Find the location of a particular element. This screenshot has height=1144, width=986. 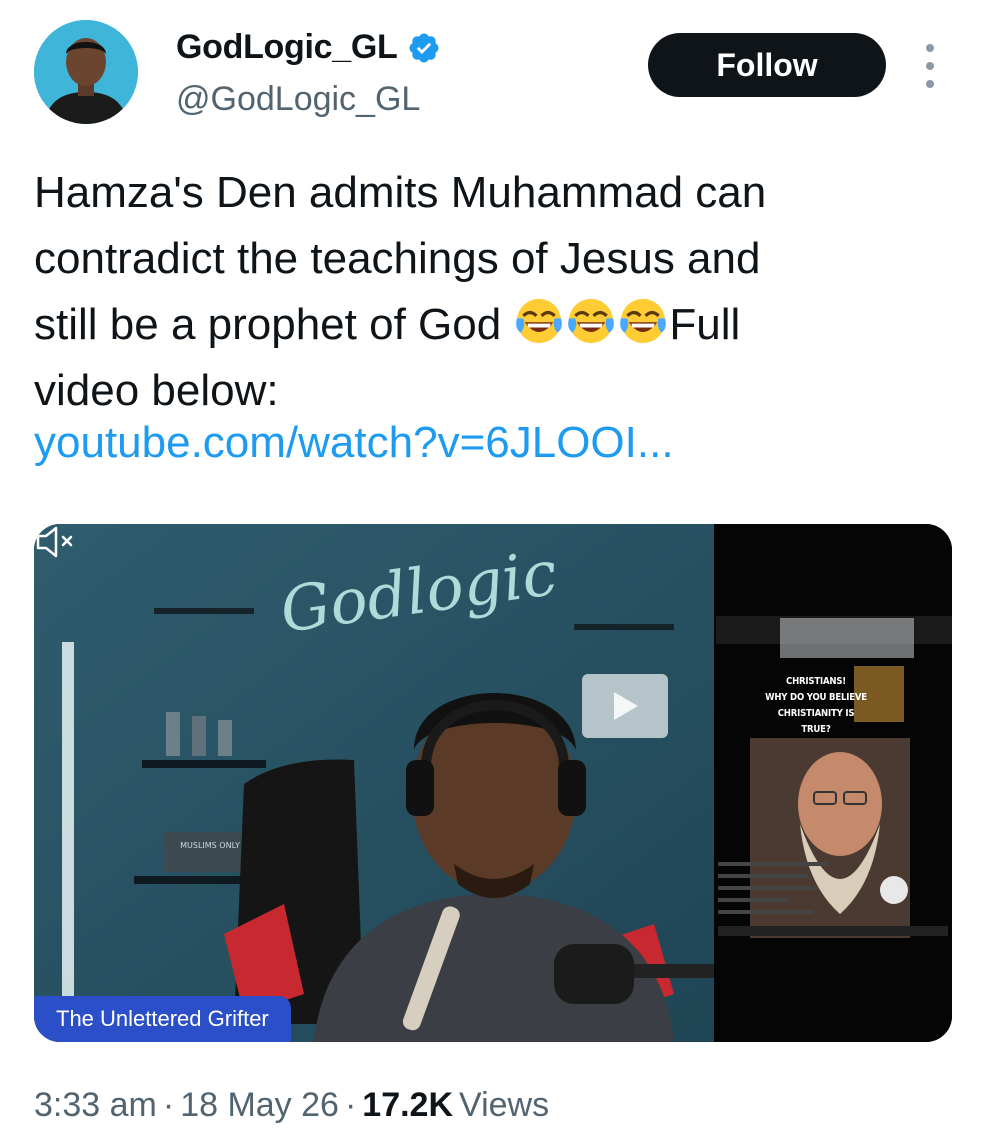

views-label: Views is located at coordinates (504, 1105).